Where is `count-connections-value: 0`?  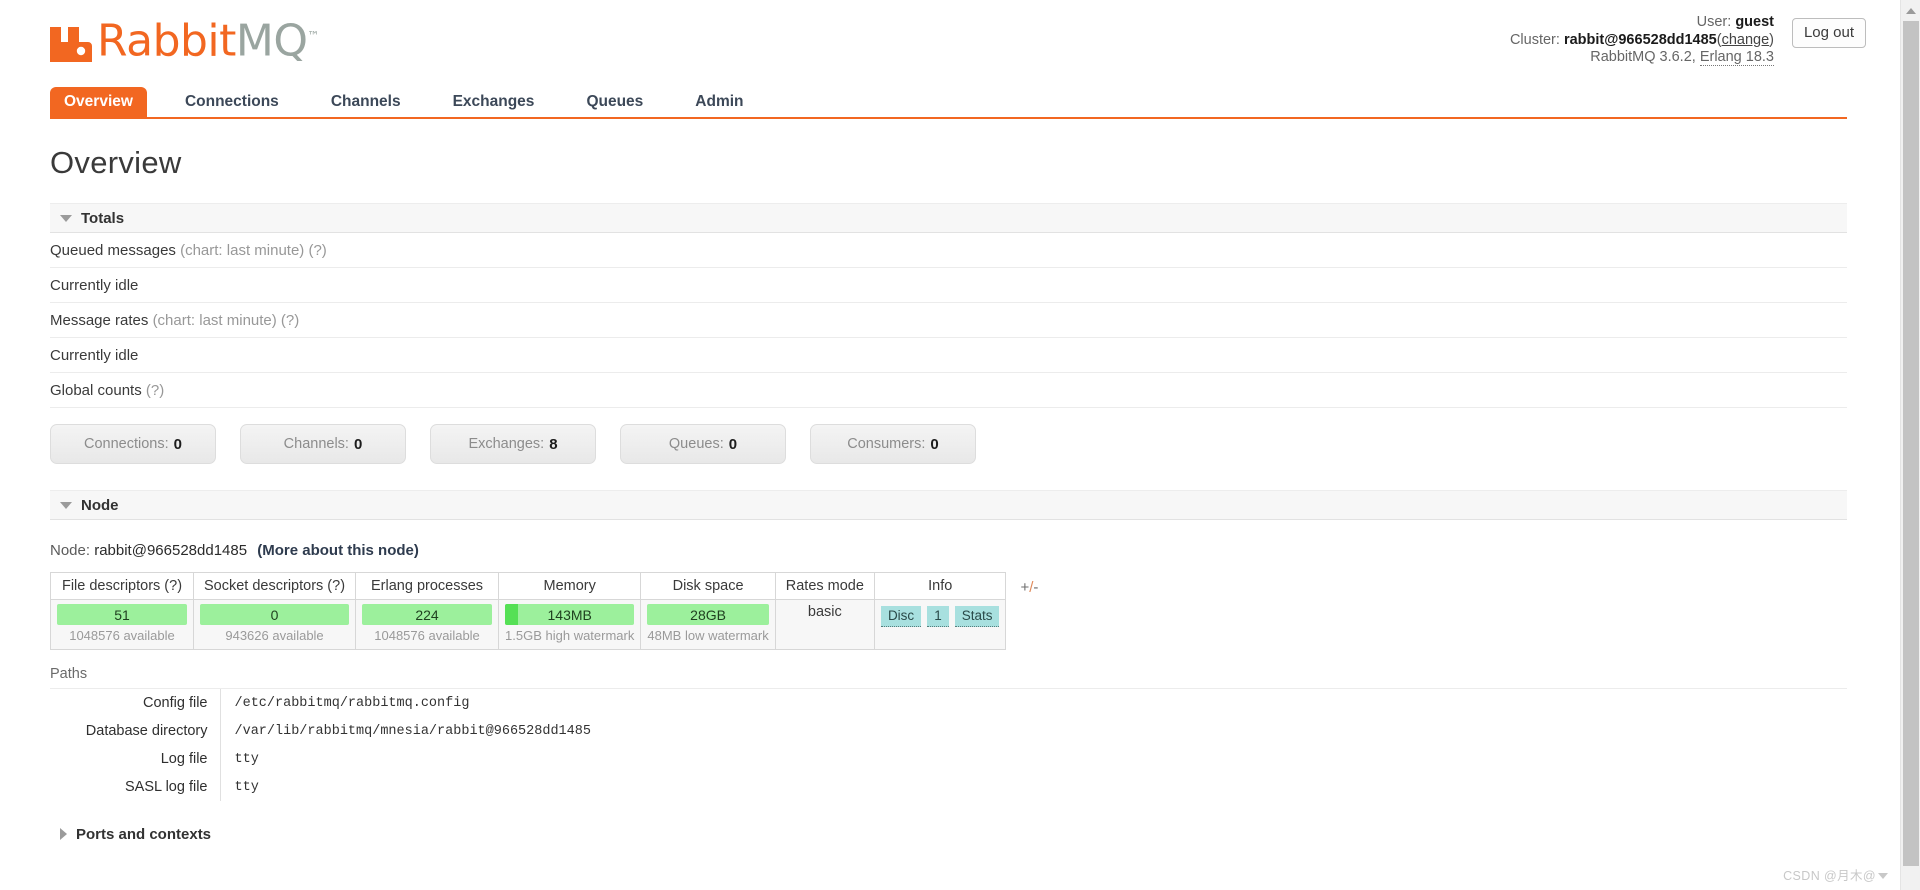
count-connections-value: 0 is located at coordinates (177, 444).